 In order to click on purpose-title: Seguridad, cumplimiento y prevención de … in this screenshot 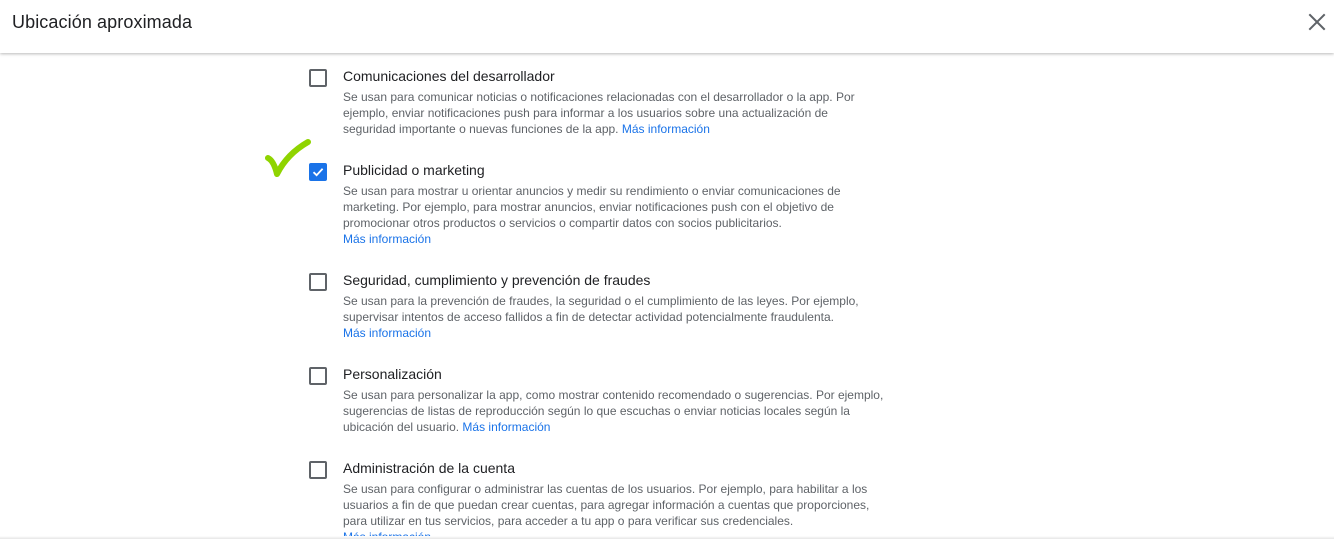, I will do `click(497, 280)`.